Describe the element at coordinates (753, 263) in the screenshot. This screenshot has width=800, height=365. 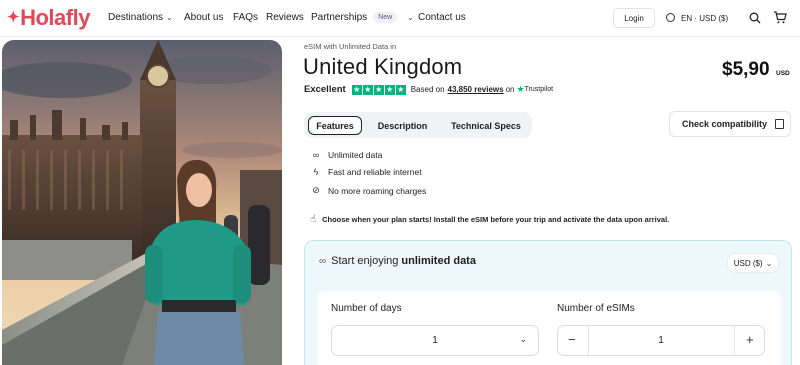
I see `currency-select: USD ($) ⌄` at that location.